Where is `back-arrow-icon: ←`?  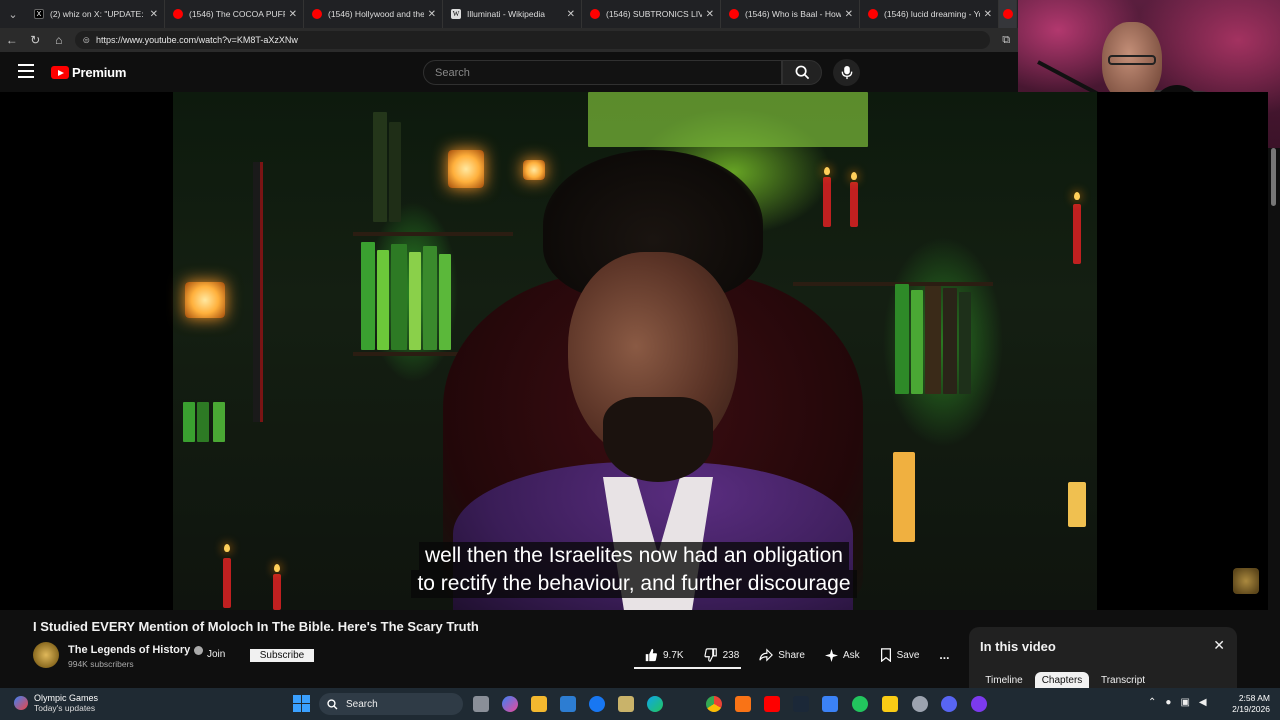
back-arrow-icon: ← is located at coordinates (12, 40).